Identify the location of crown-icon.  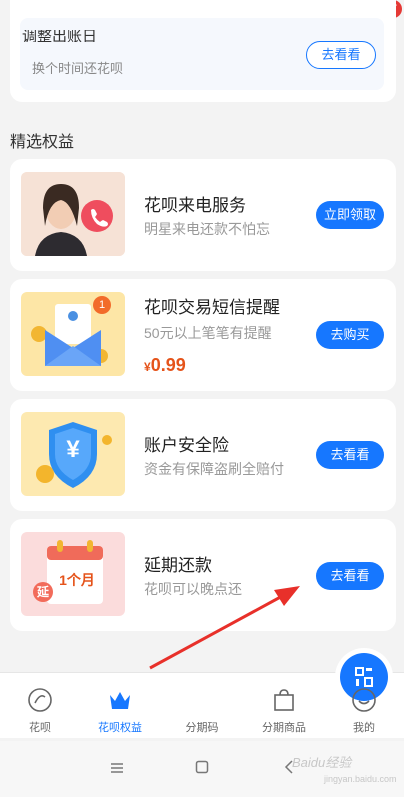
(120, 700).